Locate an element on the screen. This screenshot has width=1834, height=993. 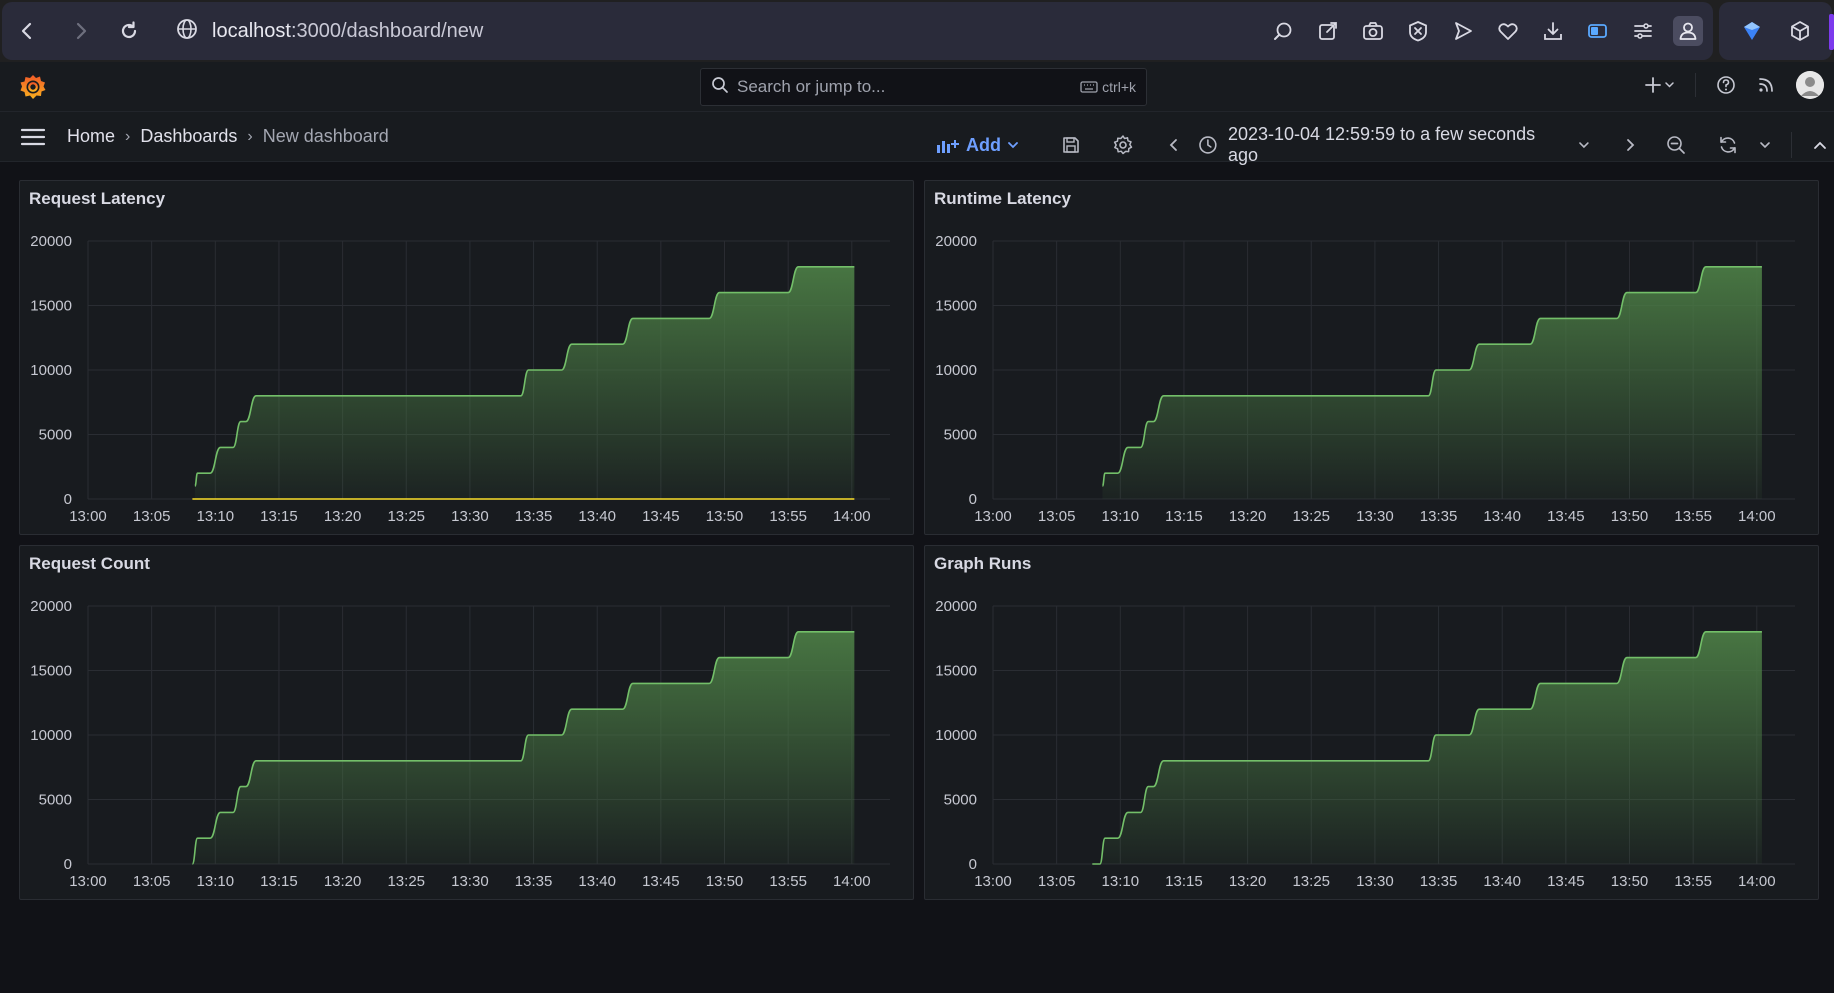
avatar is located at coordinates (1810, 85).